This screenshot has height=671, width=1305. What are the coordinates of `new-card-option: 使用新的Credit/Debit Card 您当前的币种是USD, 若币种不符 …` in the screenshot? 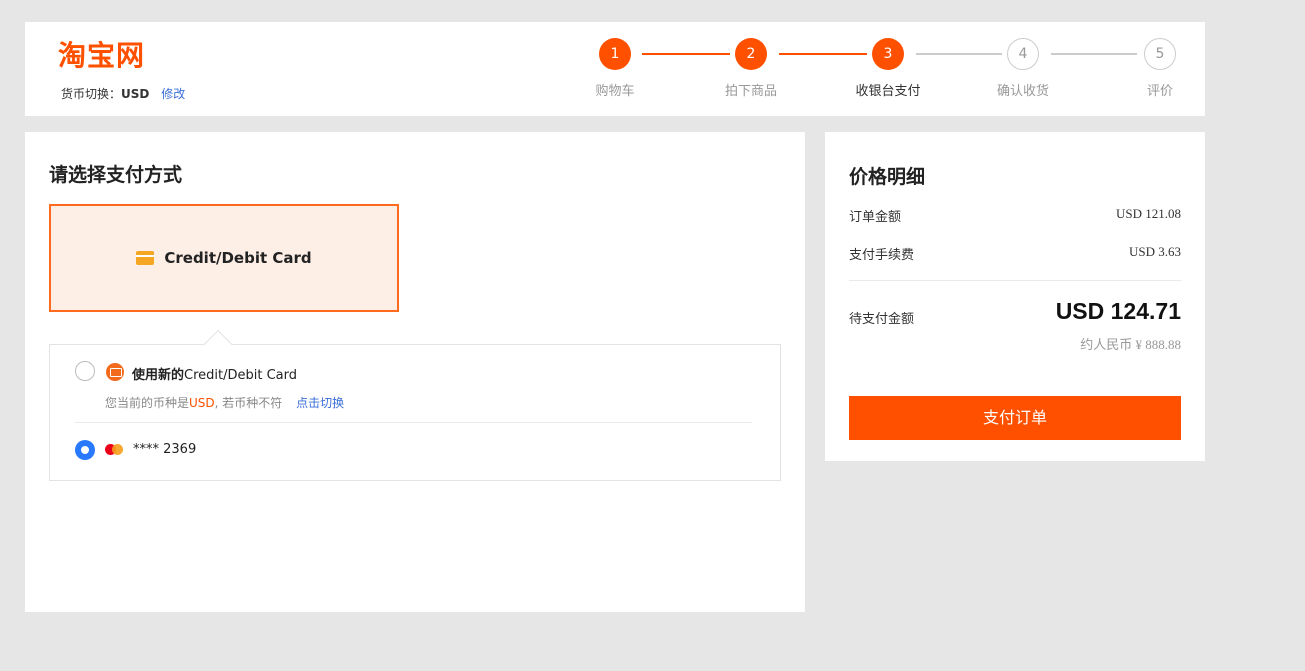 It's located at (413, 392).